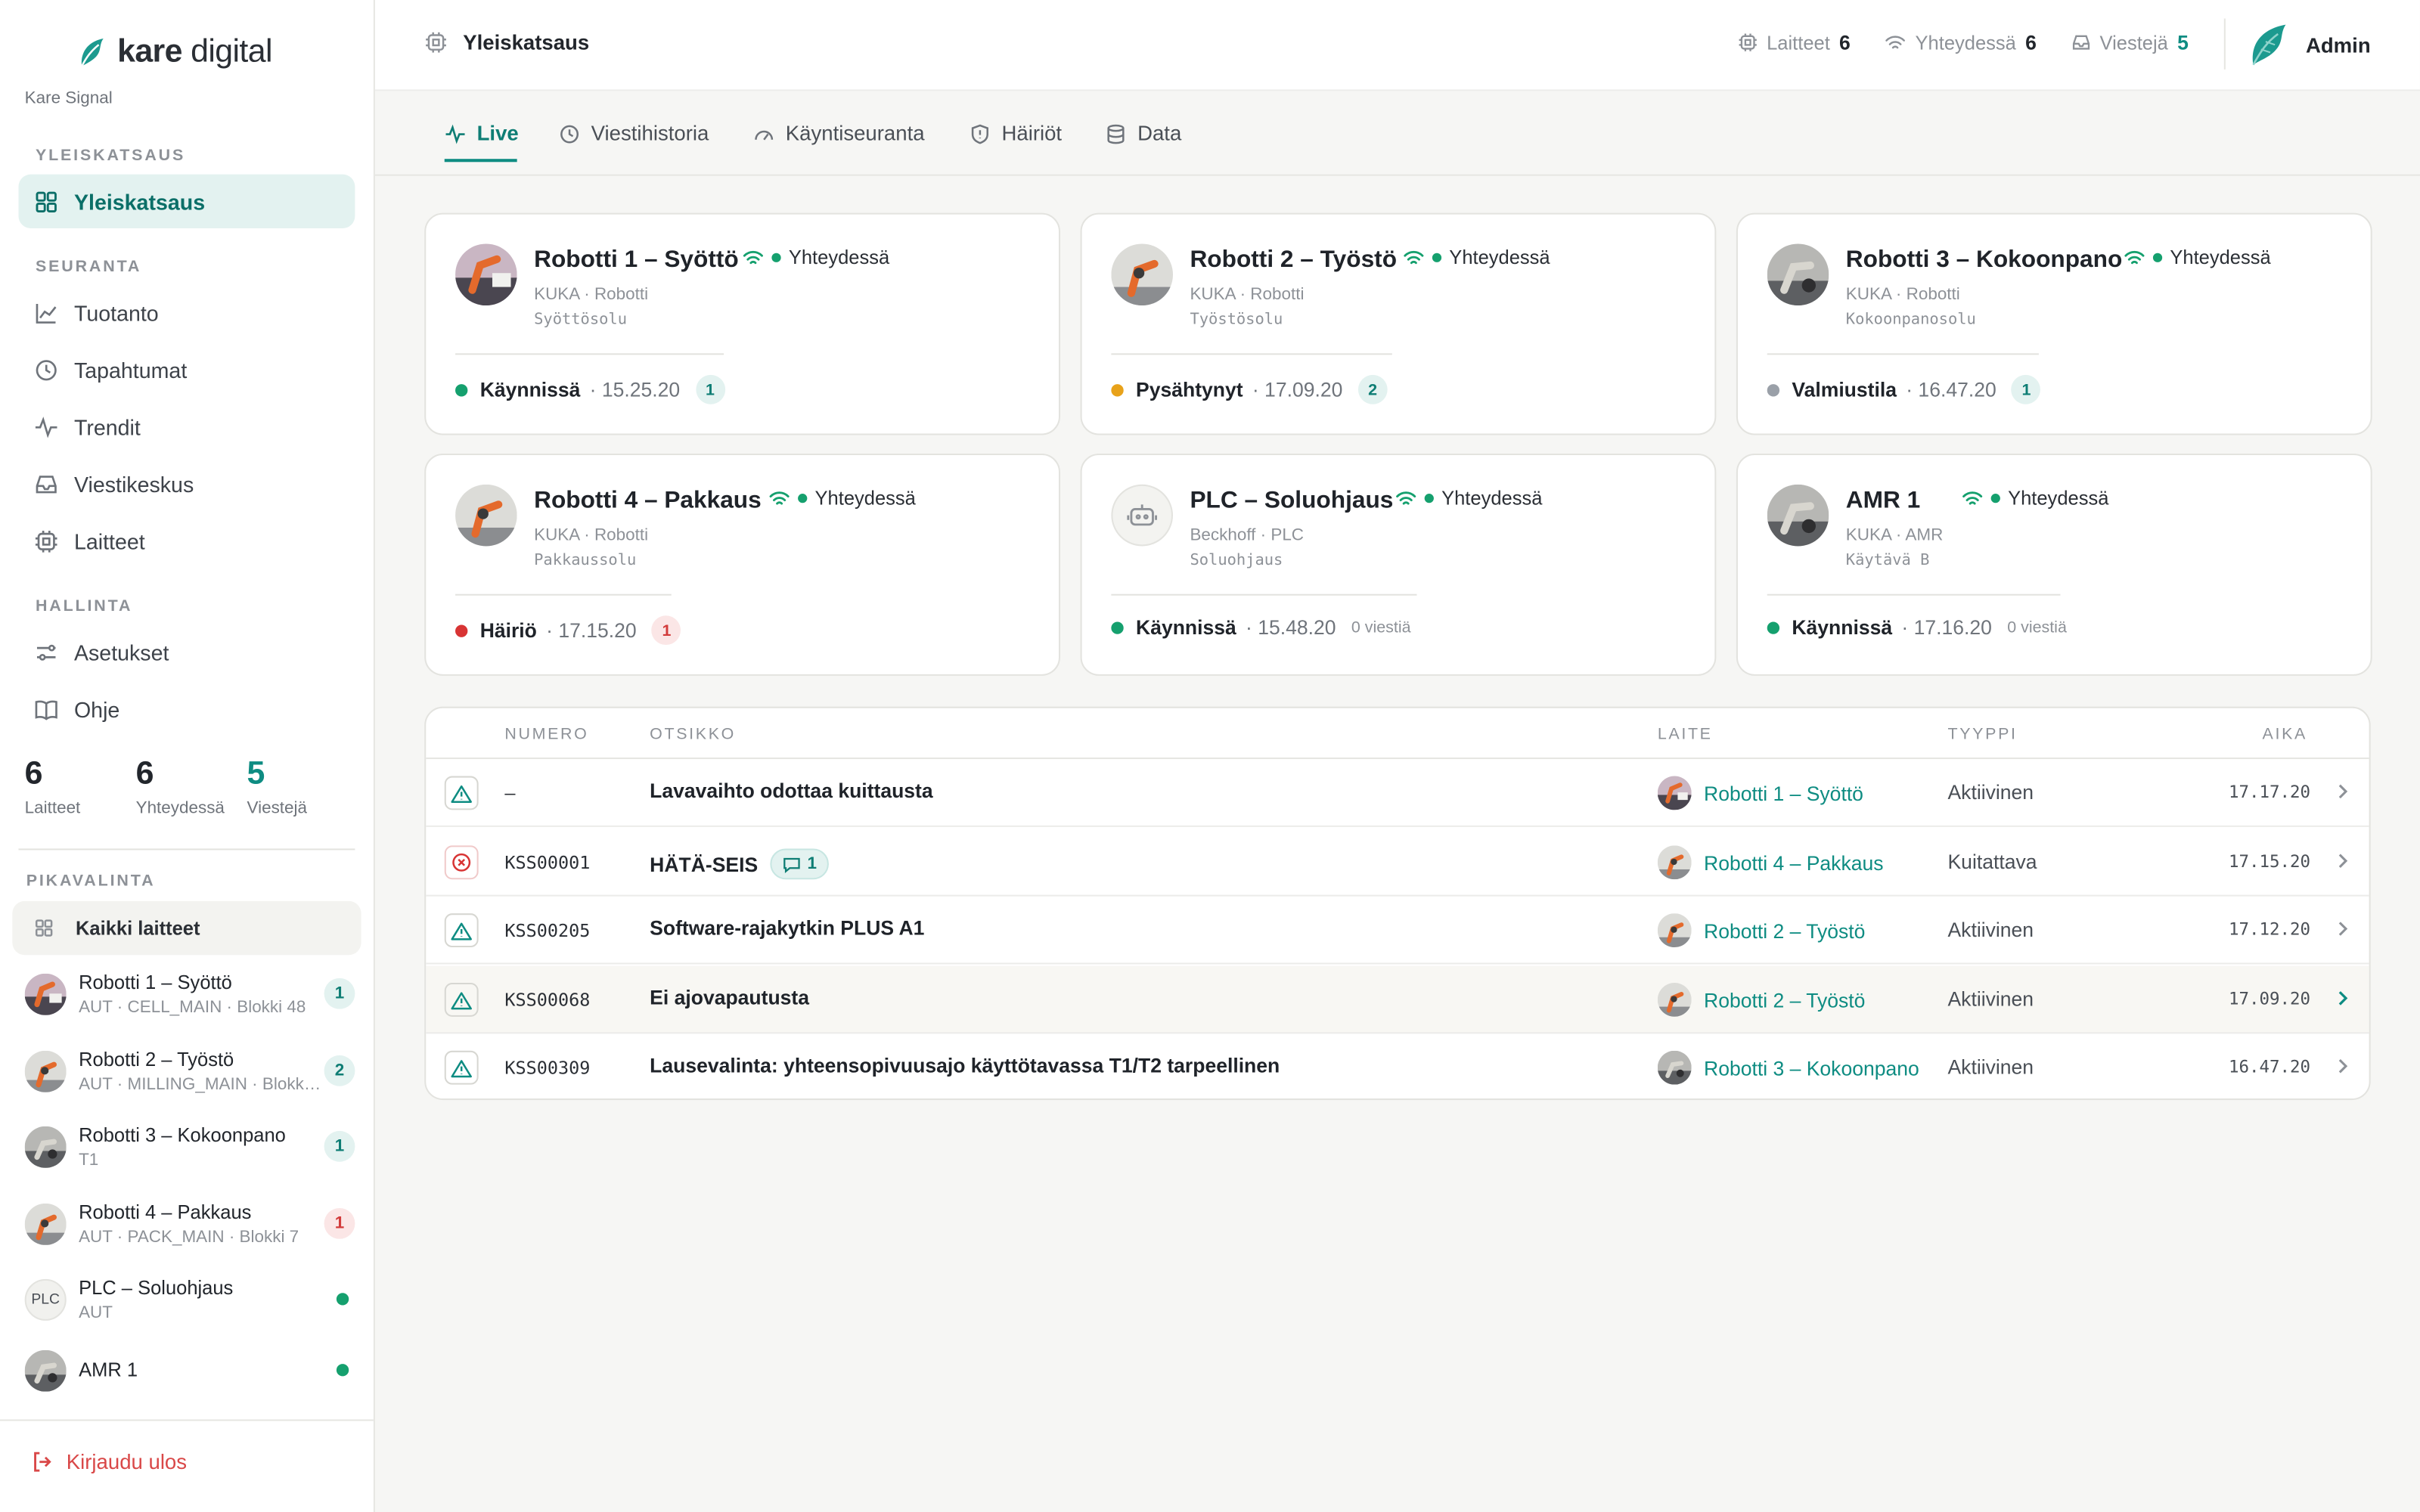 This screenshot has width=2420, height=1512. What do you see at coordinates (1236, 320) in the screenshot?
I see `device-location: Työstösolu` at bounding box center [1236, 320].